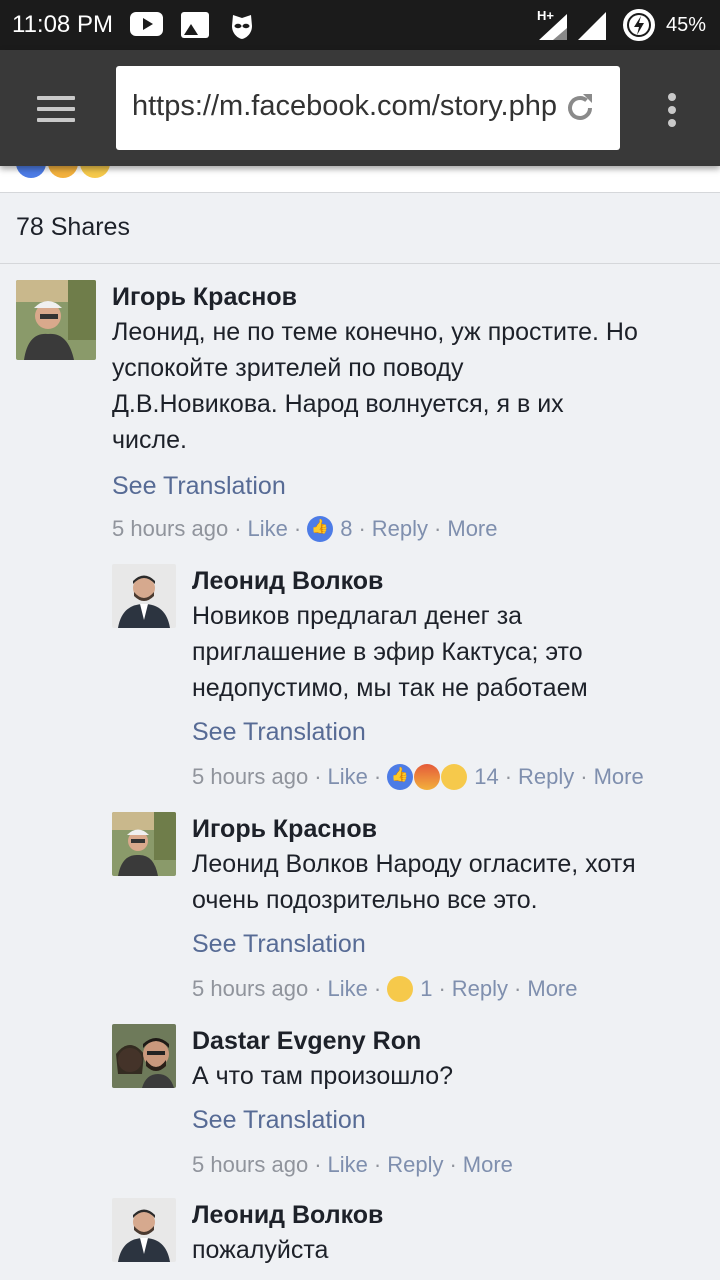  Describe the element at coordinates (426, 989) in the screenshot. I see `reaction-count: 1` at that location.